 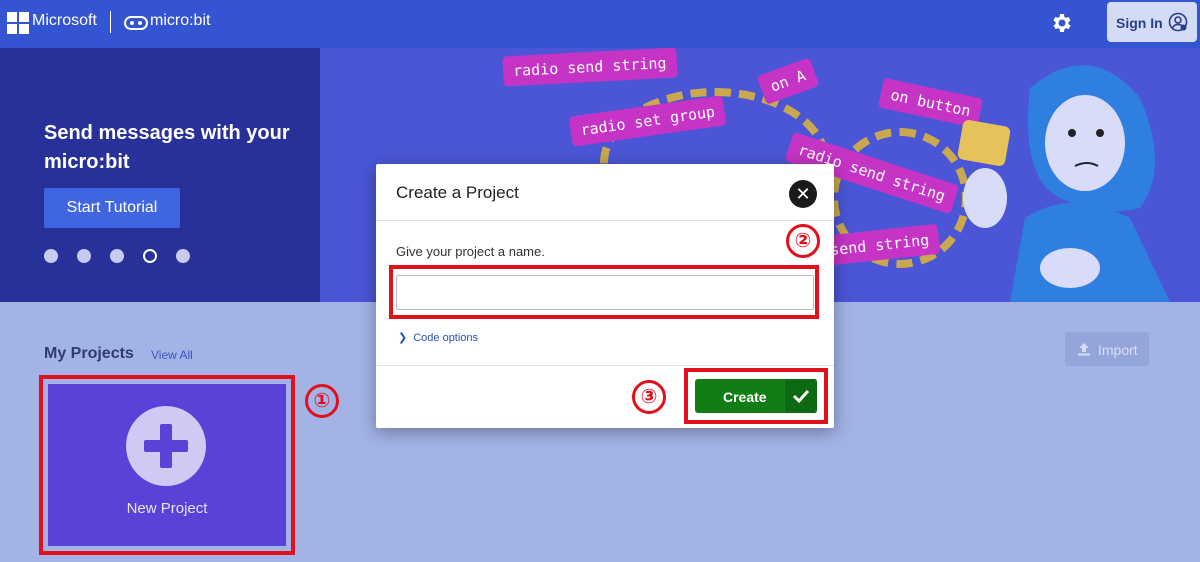 What do you see at coordinates (1178, 22) in the screenshot?
I see `account-icon` at bounding box center [1178, 22].